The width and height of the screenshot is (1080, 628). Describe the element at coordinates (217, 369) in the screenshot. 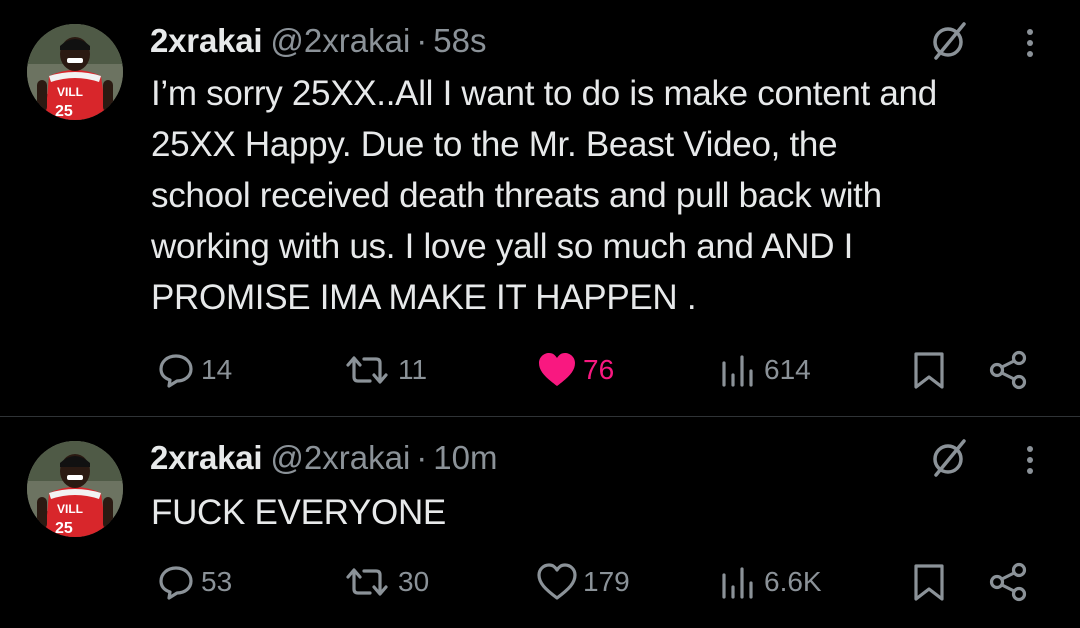

I see `reply-count: 14` at that location.